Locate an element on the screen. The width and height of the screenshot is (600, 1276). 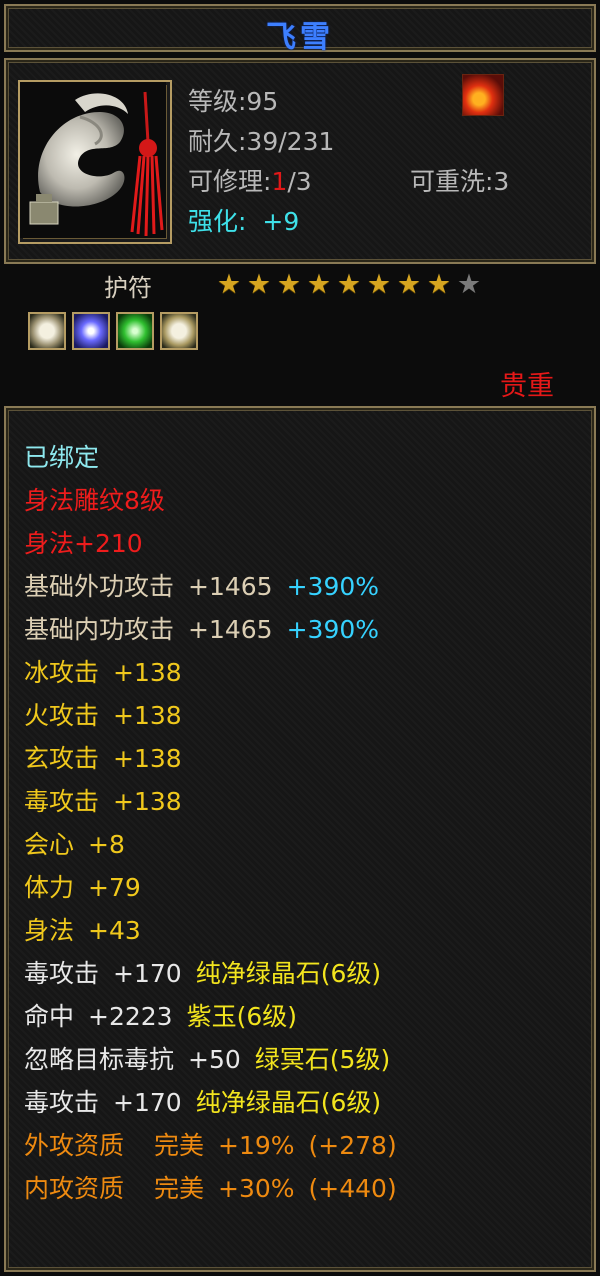
gem-slots is located at coordinates (116, 333).